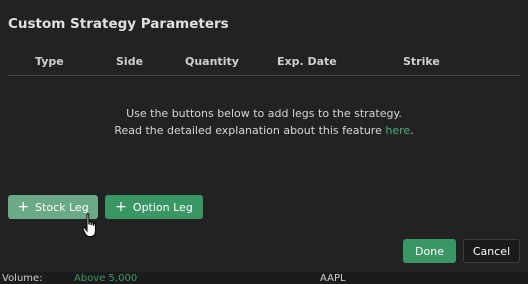 The height and width of the screenshot is (284, 528). Describe the element at coordinates (429, 251) in the screenshot. I see `done-button: Done` at that location.